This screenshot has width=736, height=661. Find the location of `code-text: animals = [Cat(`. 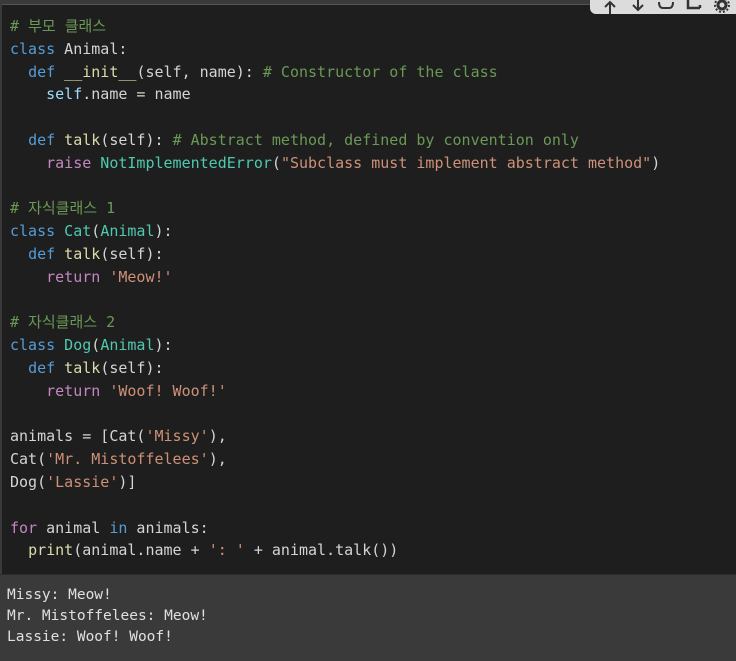

code-text: animals = [Cat( is located at coordinates (78, 436).